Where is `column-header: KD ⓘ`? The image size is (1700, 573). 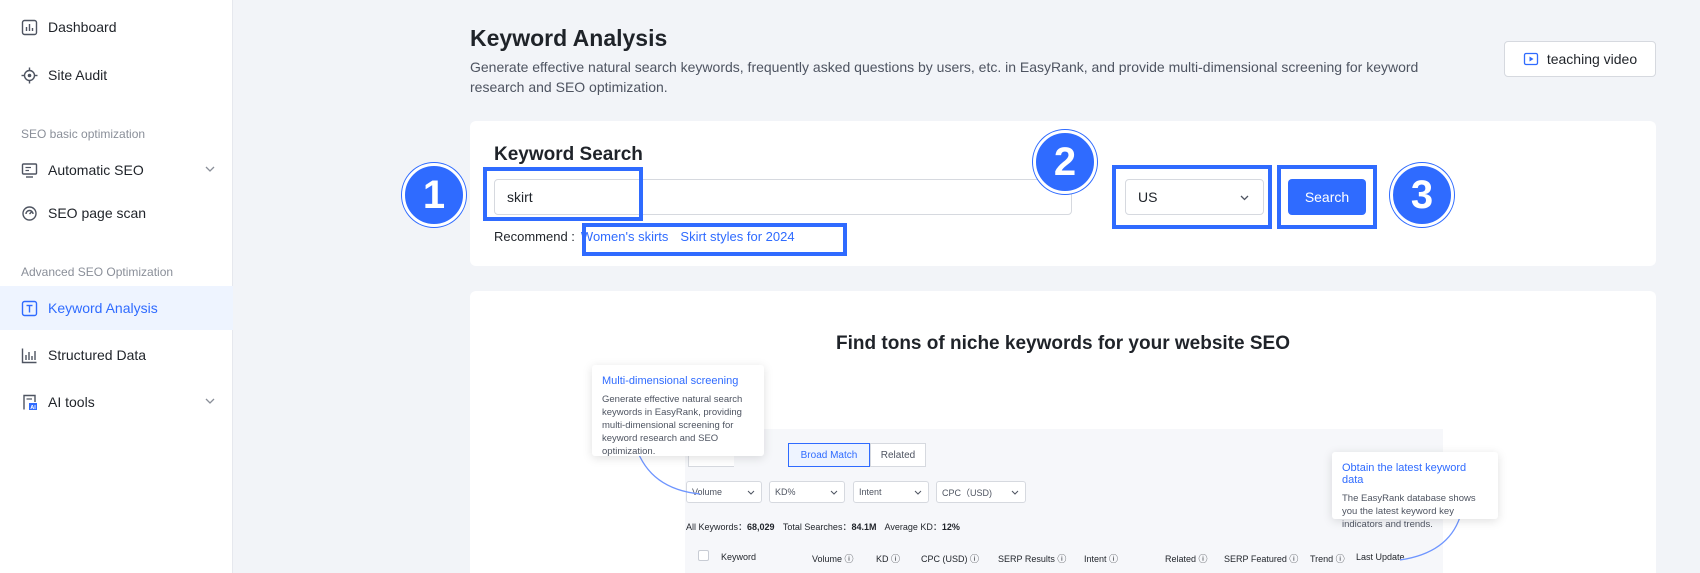 column-header: KD ⓘ is located at coordinates (888, 559).